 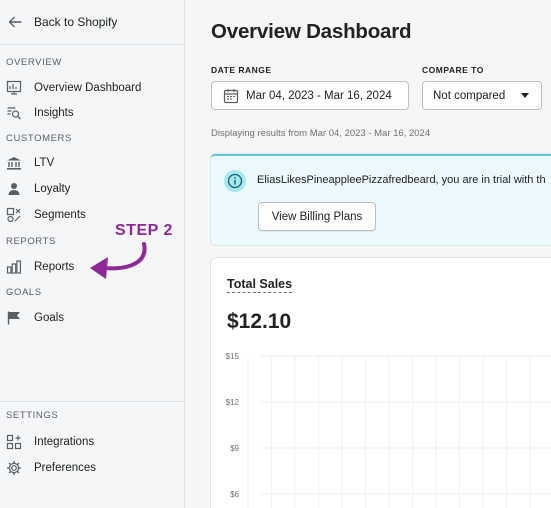 What do you see at coordinates (118, 260) in the screenshot?
I see `step-arrow-icon` at bounding box center [118, 260].